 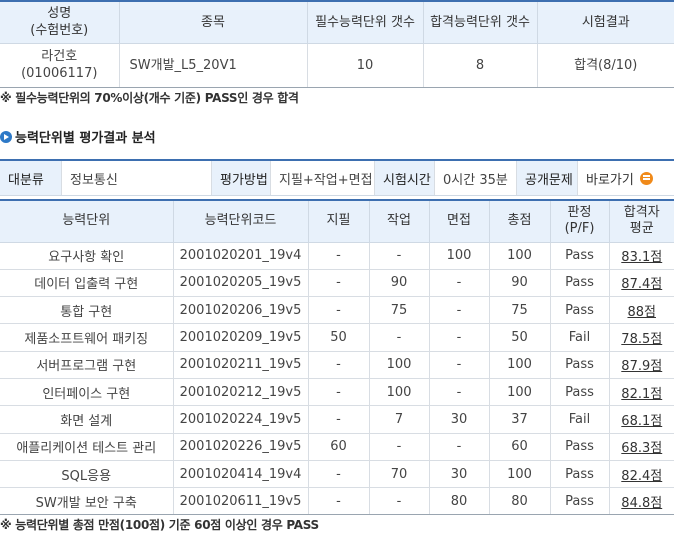 I want to click on unit-code-cell: 2001020209_19v5, so click(x=241, y=337).